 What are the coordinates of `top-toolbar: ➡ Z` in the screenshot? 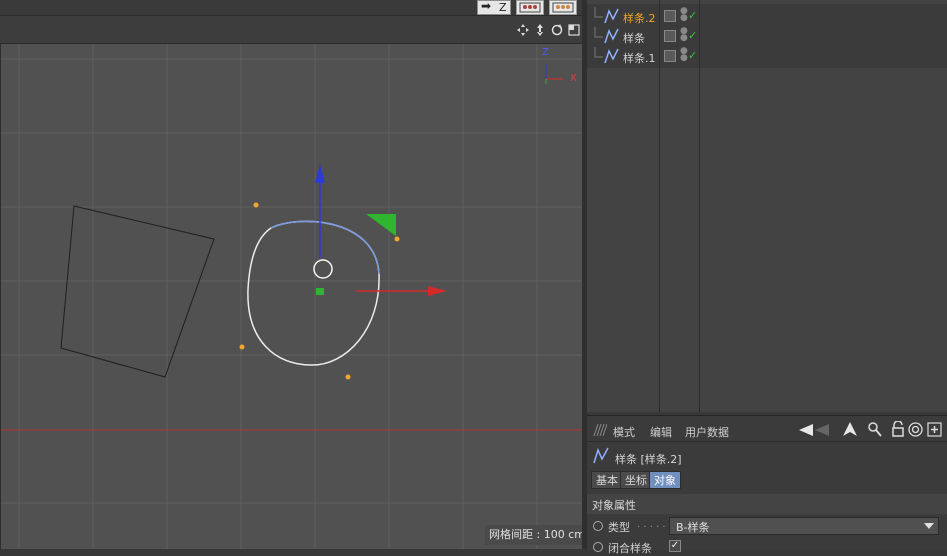 It's located at (292, 8).